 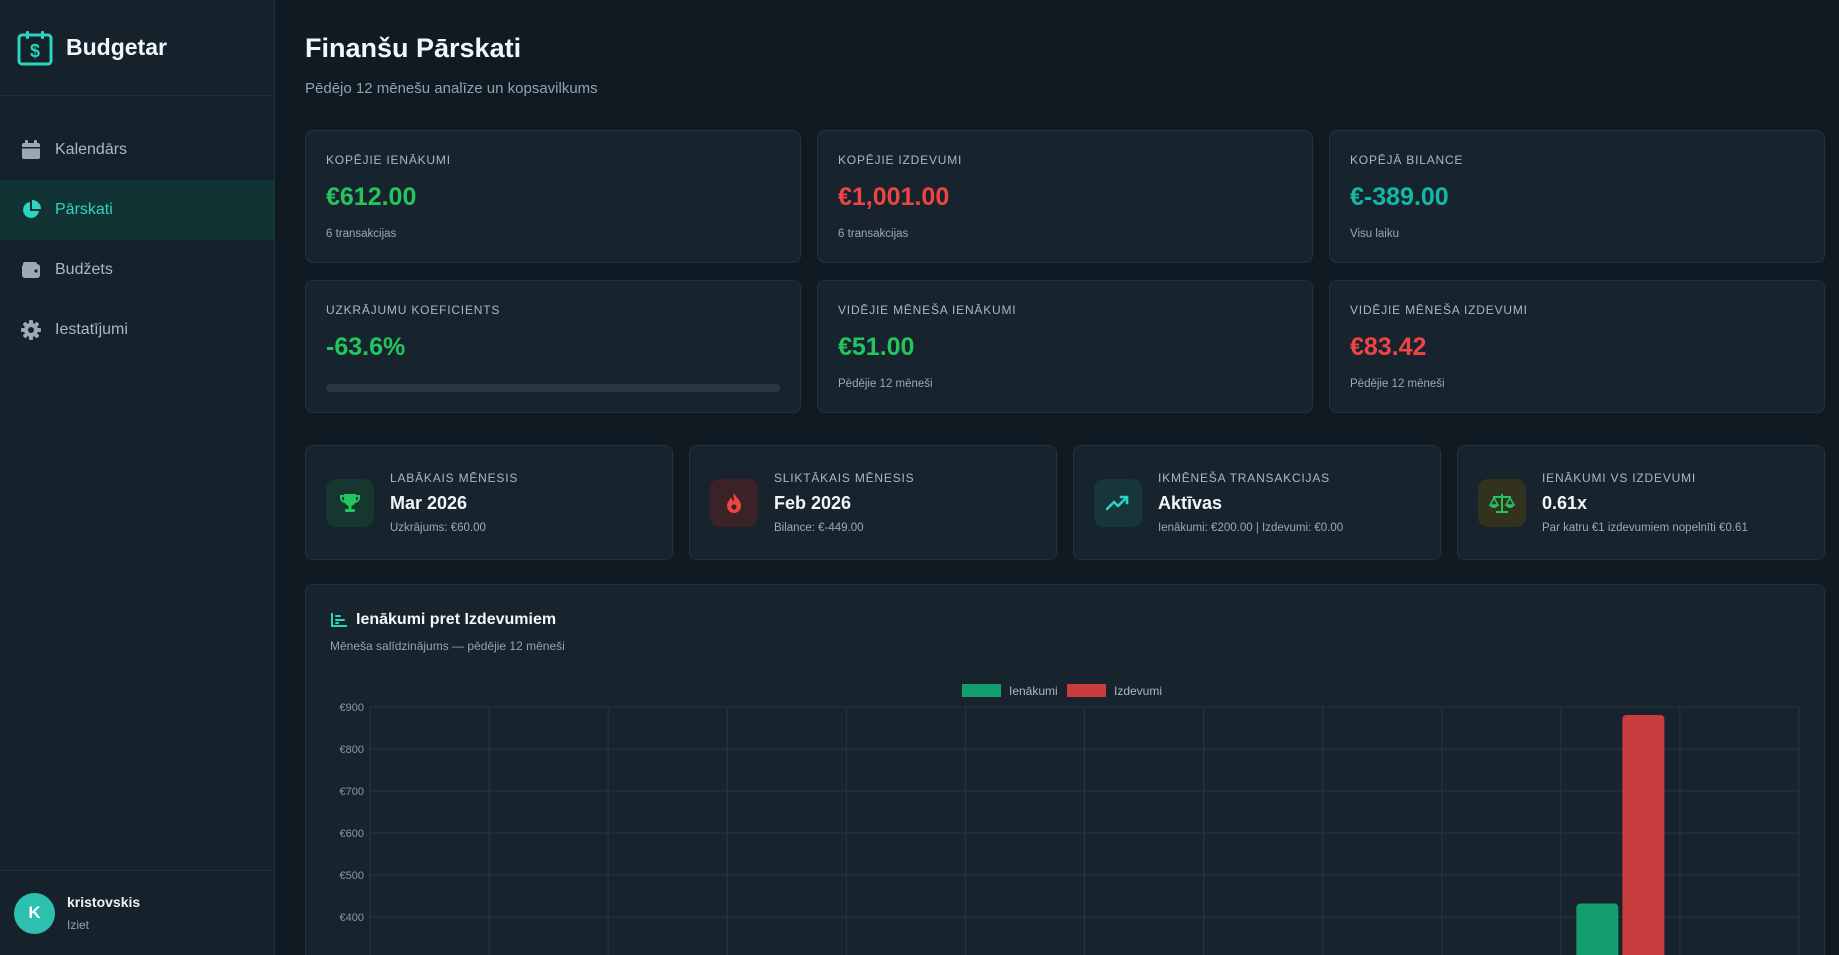 What do you see at coordinates (352, 792) in the screenshot?
I see `y-tick-label: €700` at bounding box center [352, 792].